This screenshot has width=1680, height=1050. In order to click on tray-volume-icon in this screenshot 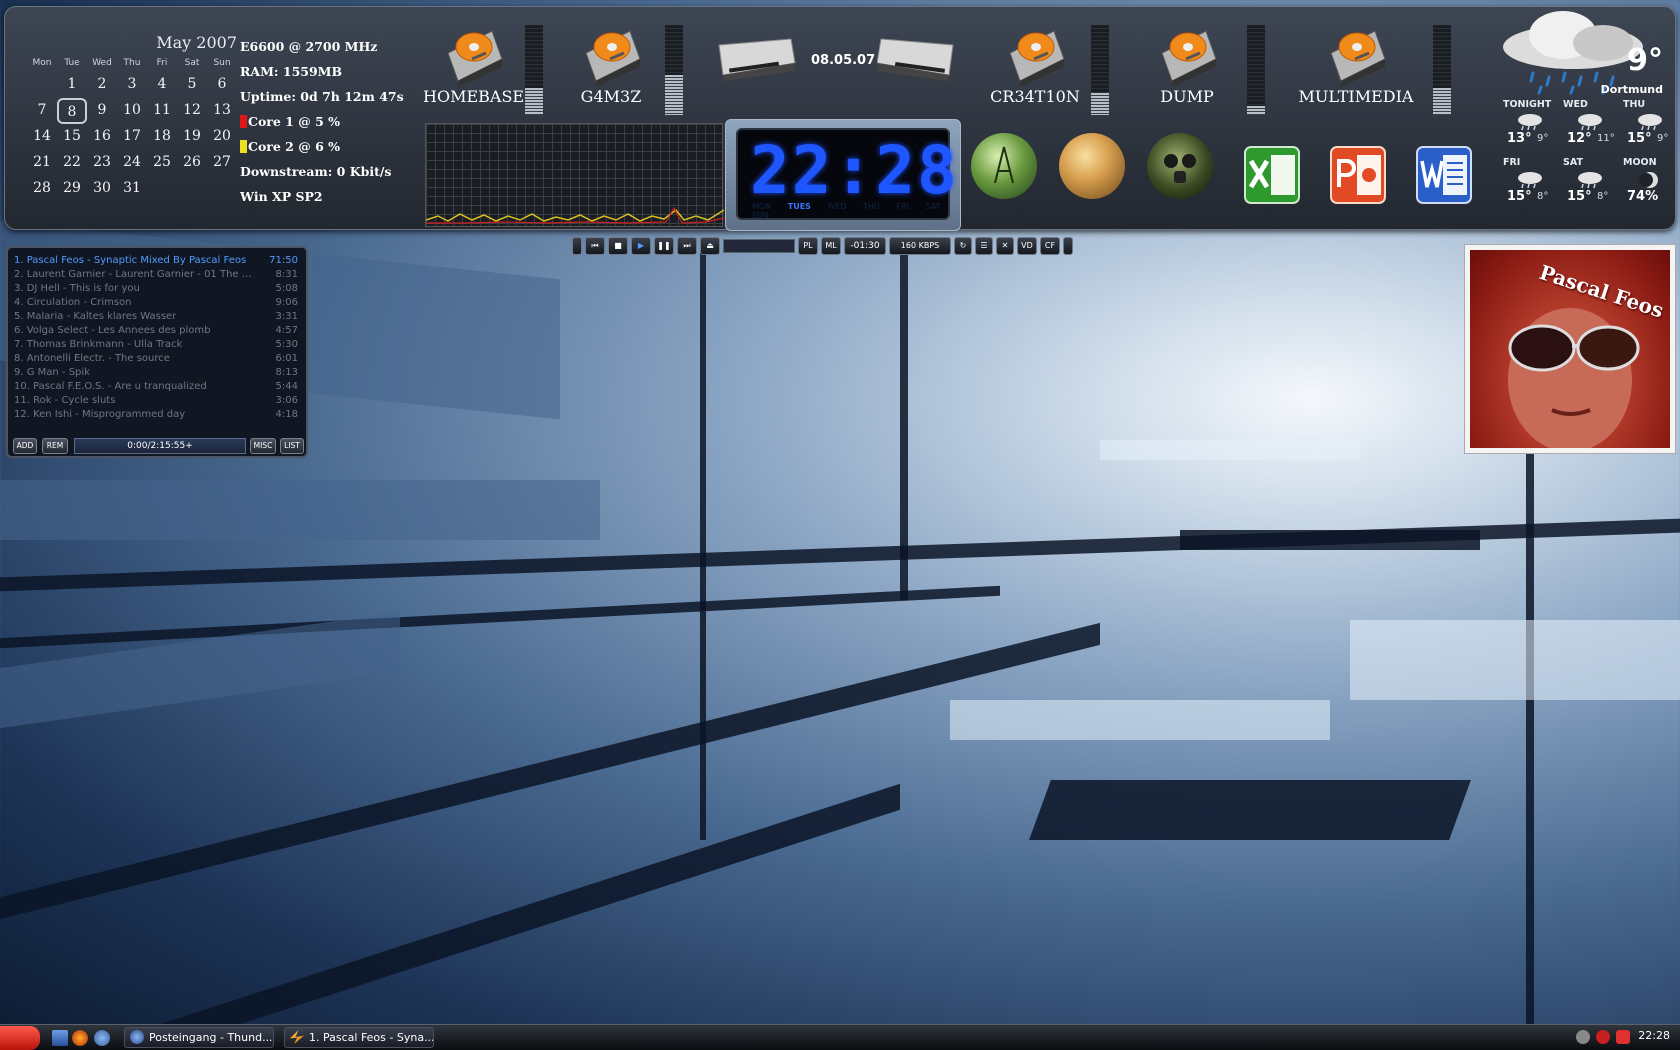, I will do `click(1583, 1037)`.